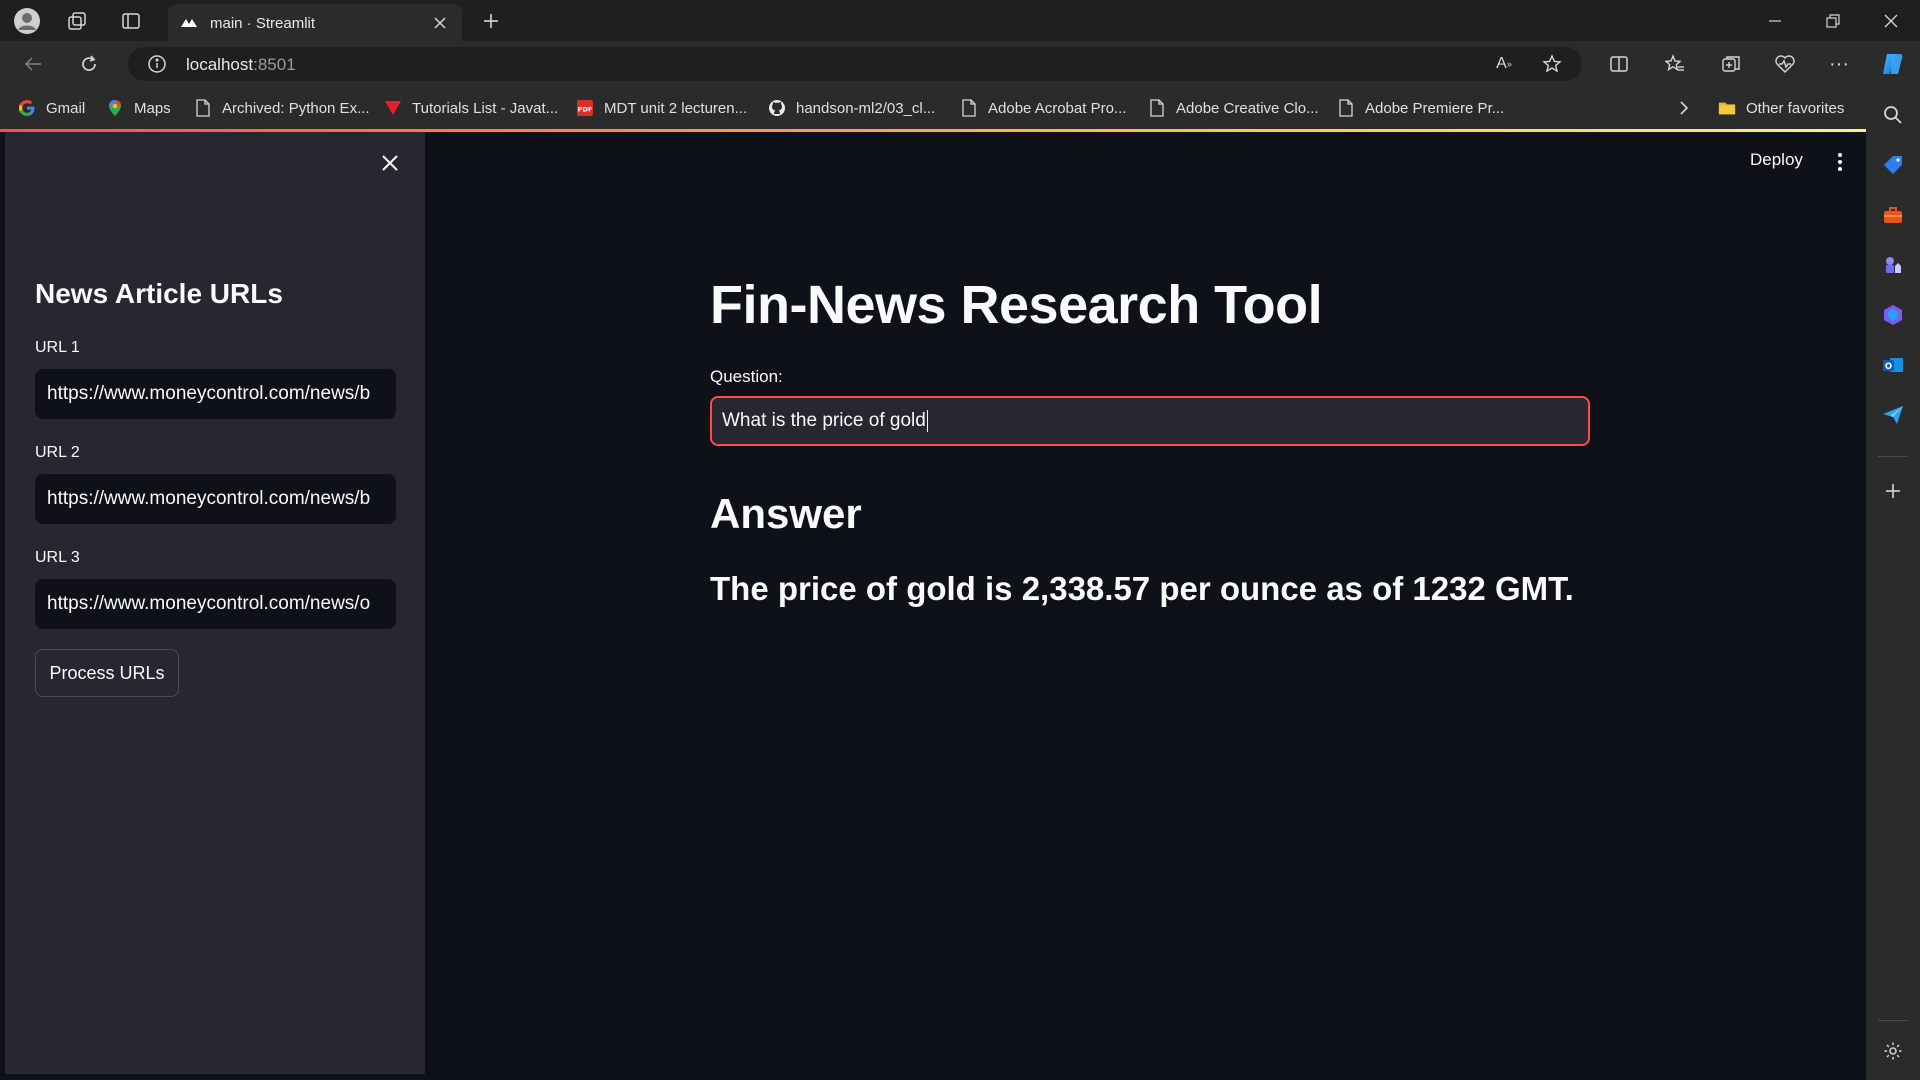  What do you see at coordinates (1619, 64) in the screenshot?
I see `split-screen-icon` at bounding box center [1619, 64].